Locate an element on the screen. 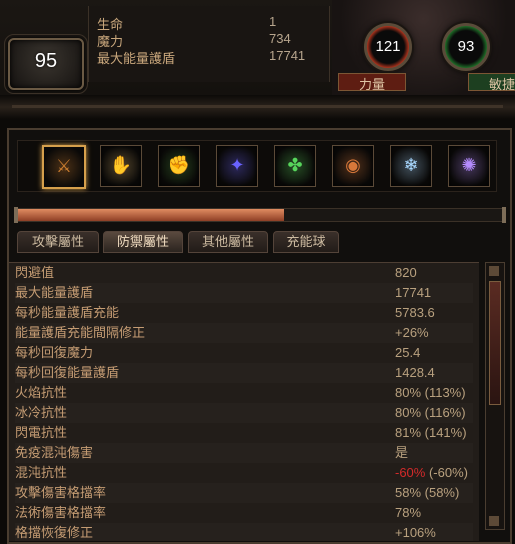 The width and height of the screenshot is (515, 544). attribute-orbs: 121 93 力量 敏捷 is located at coordinates (423, 47).